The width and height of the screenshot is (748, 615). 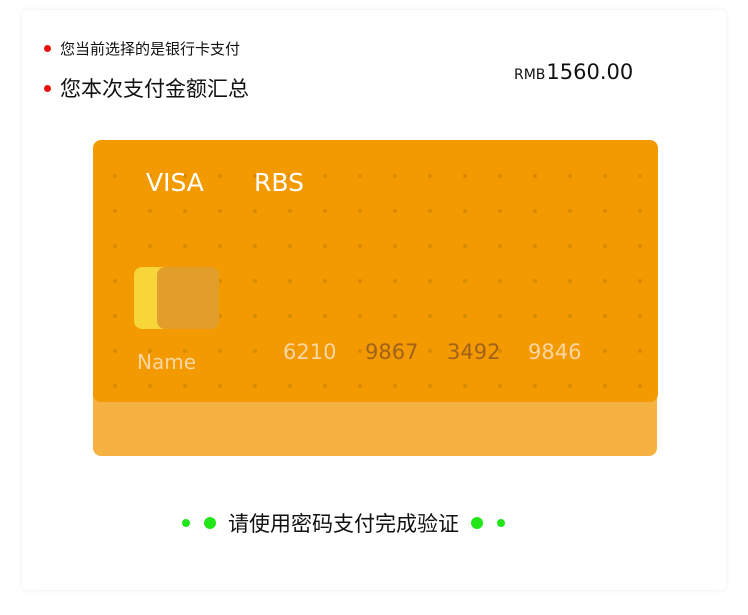 I want to click on card-holder-name: Name, so click(x=167, y=362).